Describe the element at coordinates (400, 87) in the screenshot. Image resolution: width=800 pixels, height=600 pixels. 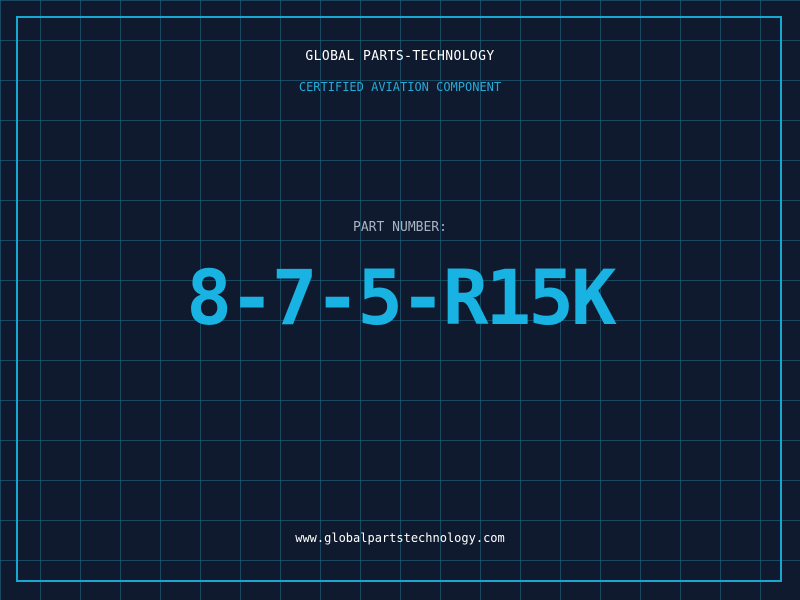
I see `tagline: CERTIFIED AVIATION COMPONENT` at that location.